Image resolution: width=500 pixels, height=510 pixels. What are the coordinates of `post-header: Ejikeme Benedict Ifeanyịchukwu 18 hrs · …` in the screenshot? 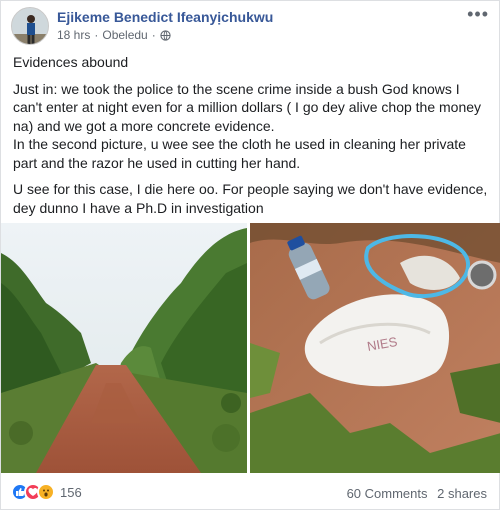 It's located at (251, 26).